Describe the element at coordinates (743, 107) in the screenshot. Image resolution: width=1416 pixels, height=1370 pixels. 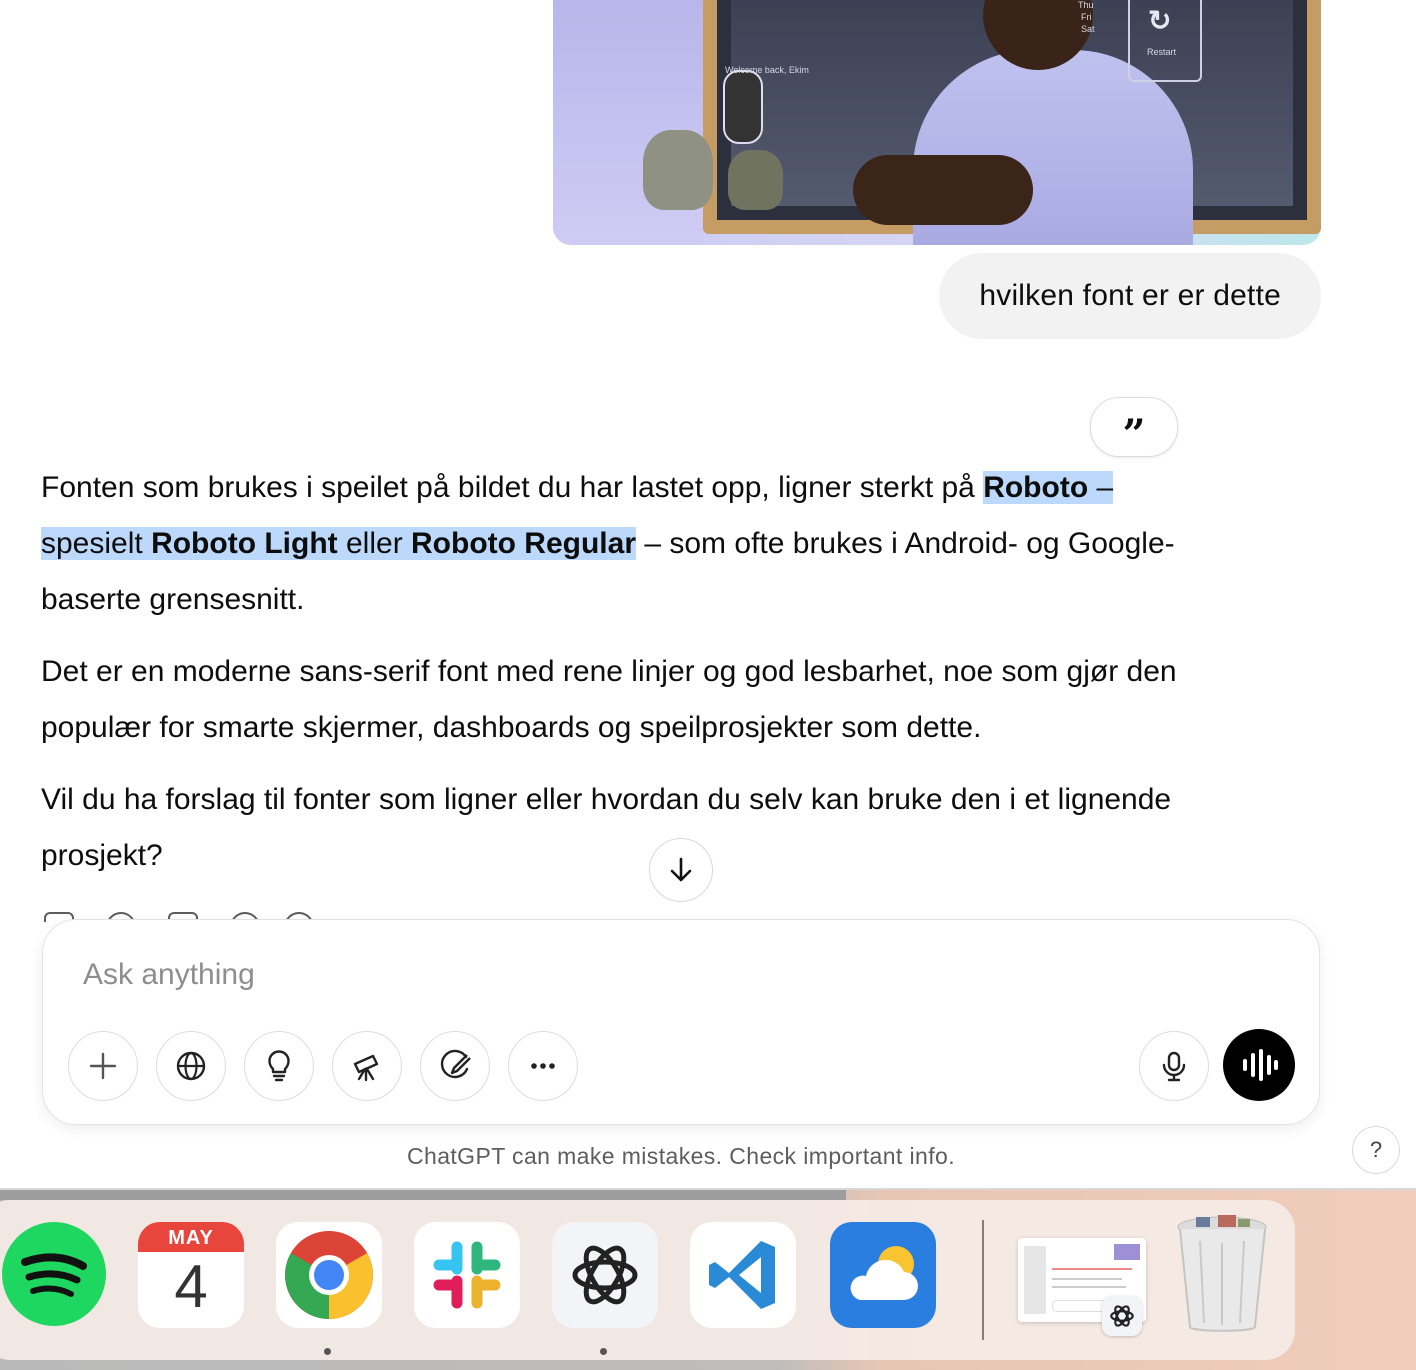
I see `photo-profile-card` at that location.